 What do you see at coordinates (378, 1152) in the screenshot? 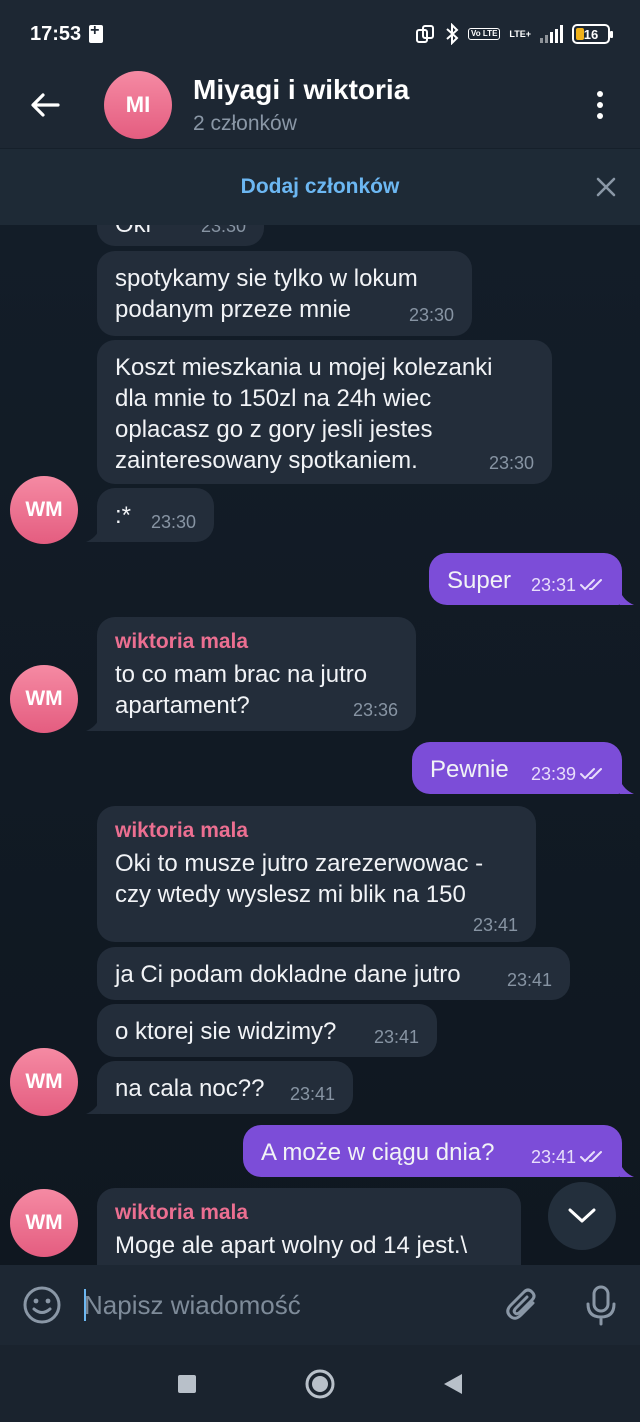
I see `message-text: A może w ciągu dnia?` at bounding box center [378, 1152].